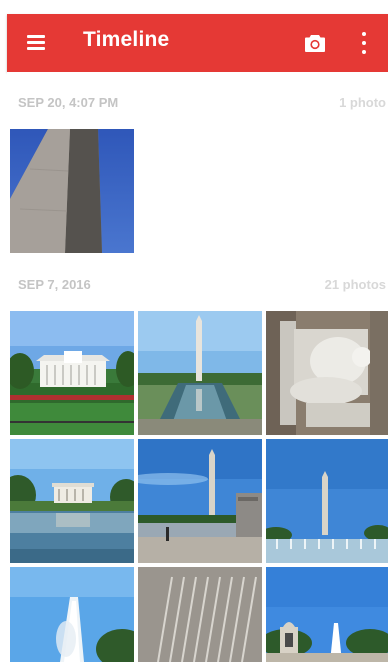  What do you see at coordinates (355, 284) in the screenshot?
I see `section-photo-count: 21 photos` at bounding box center [355, 284].